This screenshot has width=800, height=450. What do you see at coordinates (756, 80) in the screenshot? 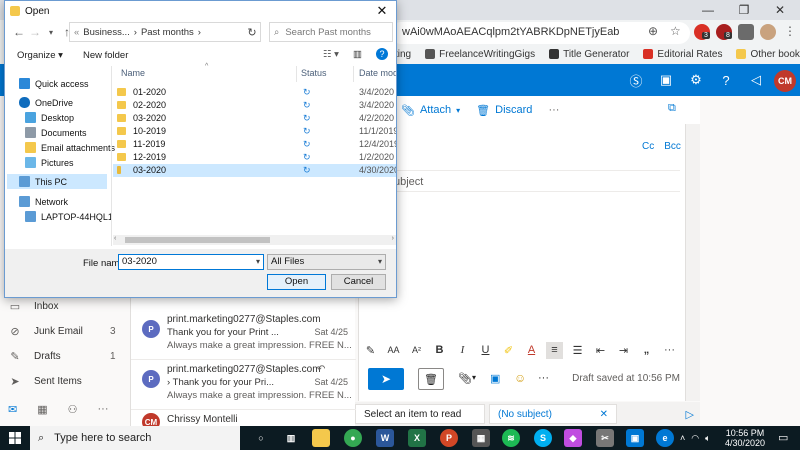
I see `feedback-icon: ◁` at bounding box center [756, 80].